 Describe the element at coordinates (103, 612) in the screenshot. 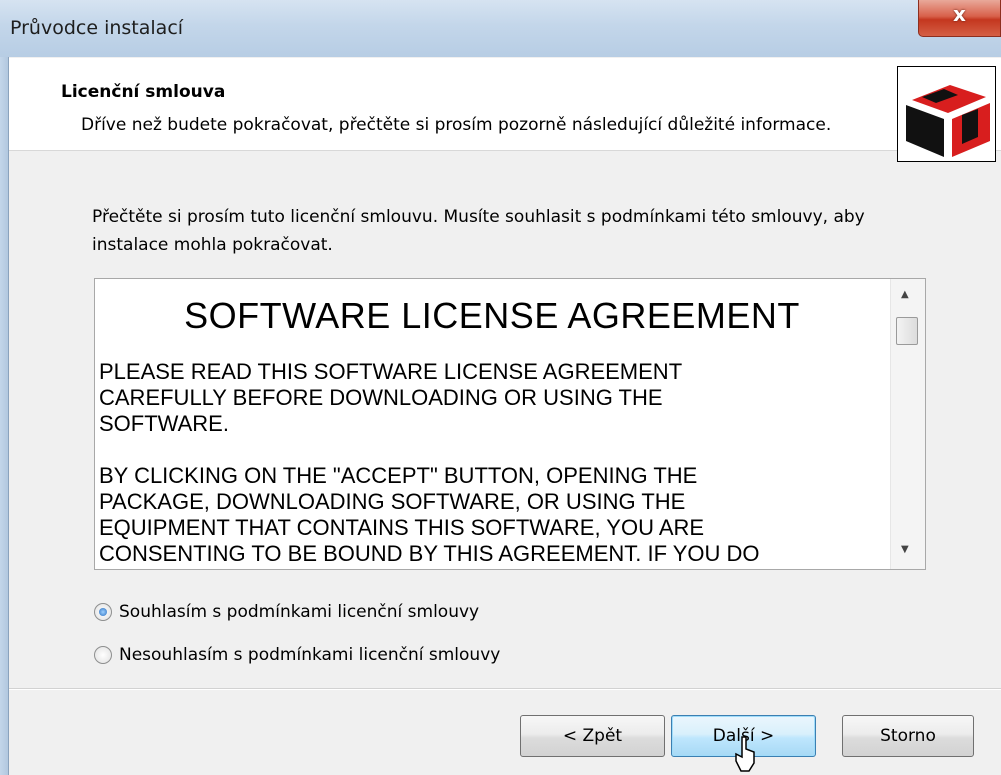

I see `accept-radio` at that location.